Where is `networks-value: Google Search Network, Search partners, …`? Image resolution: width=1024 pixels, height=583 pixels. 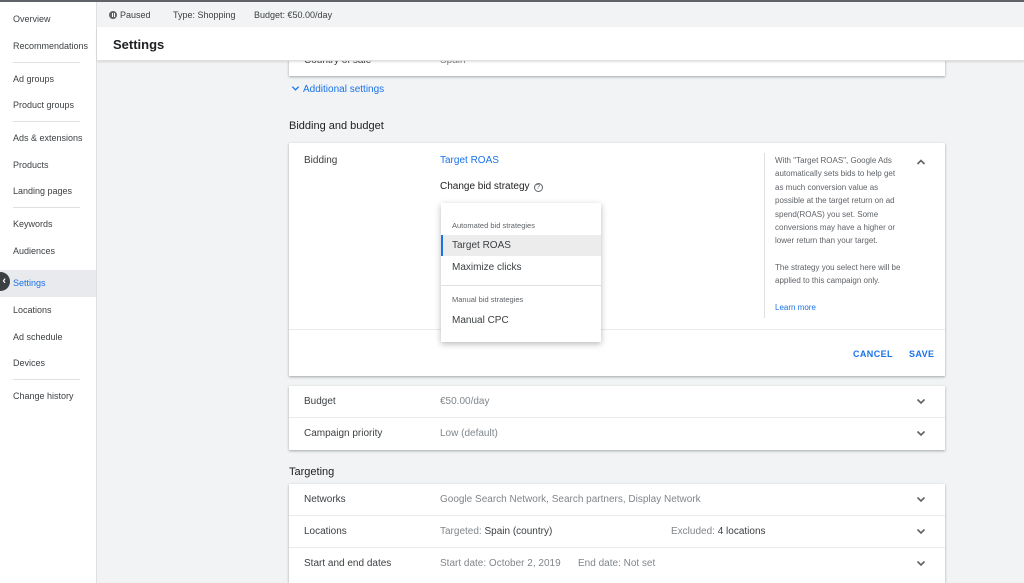 networks-value: Google Search Network, Search partners, … is located at coordinates (570, 499).